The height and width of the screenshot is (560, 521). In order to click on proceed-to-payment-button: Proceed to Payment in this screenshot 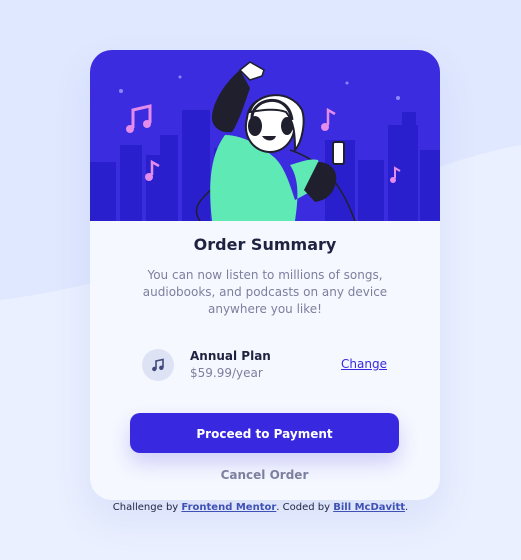, I will do `click(264, 433)`.